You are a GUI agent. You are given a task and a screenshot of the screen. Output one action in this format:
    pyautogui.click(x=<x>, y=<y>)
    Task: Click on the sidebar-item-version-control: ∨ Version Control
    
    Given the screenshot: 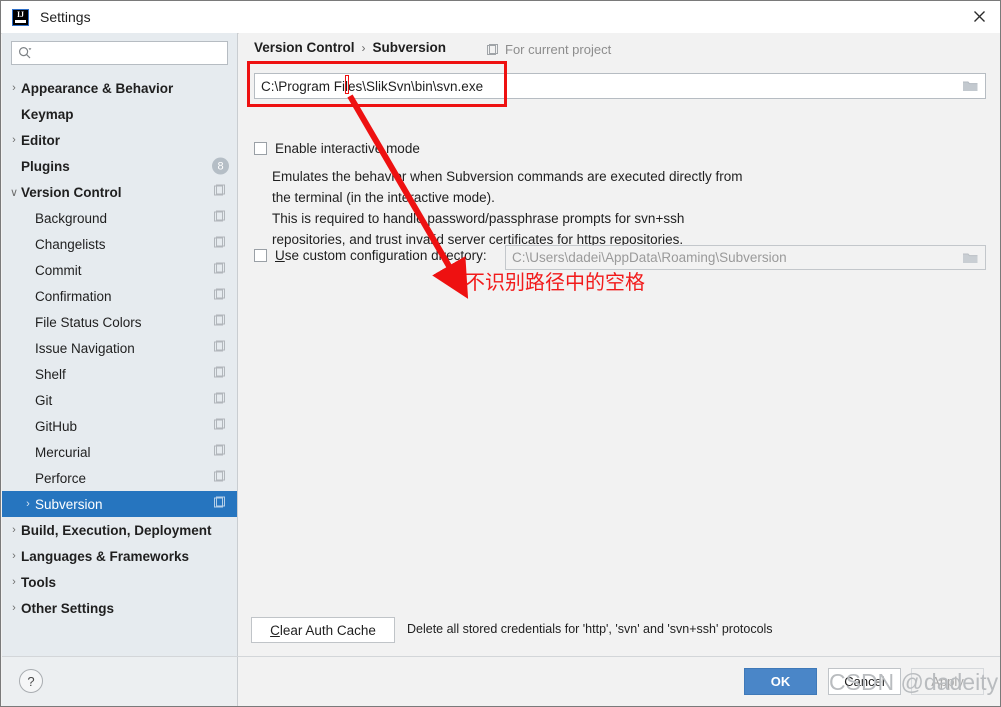 What is the action you would take?
    pyautogui.click(x=119, y=192)
    